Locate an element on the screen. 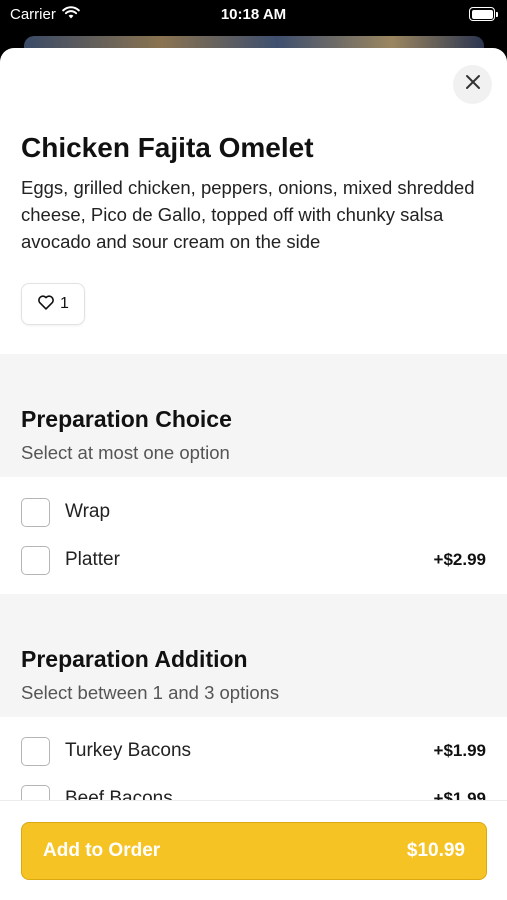 The image size is (507, 900). close-button is located at coordinates (472, 84).